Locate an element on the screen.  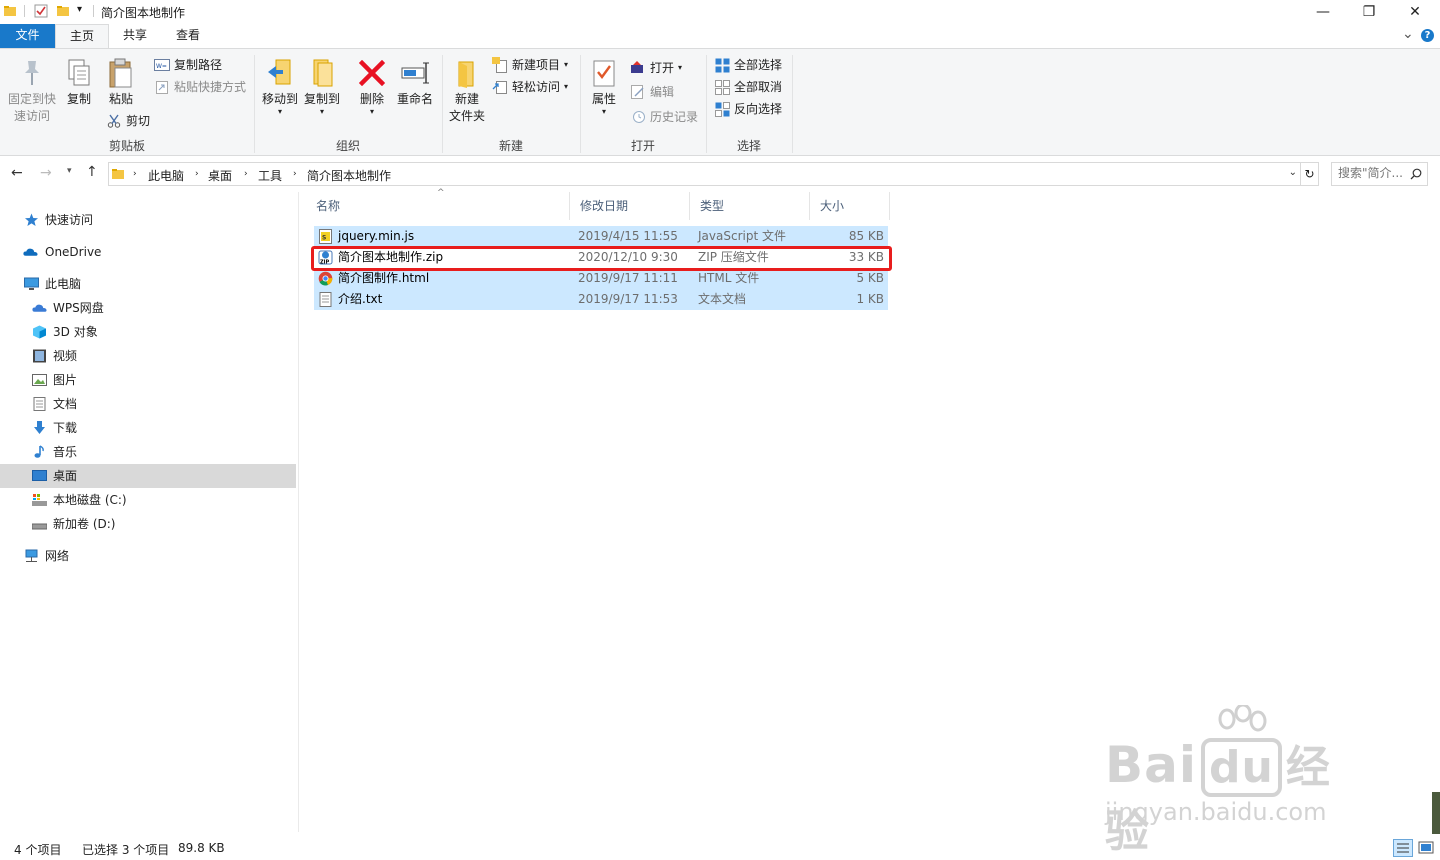
column-type: 类型 is located at coordinates (750, 206).